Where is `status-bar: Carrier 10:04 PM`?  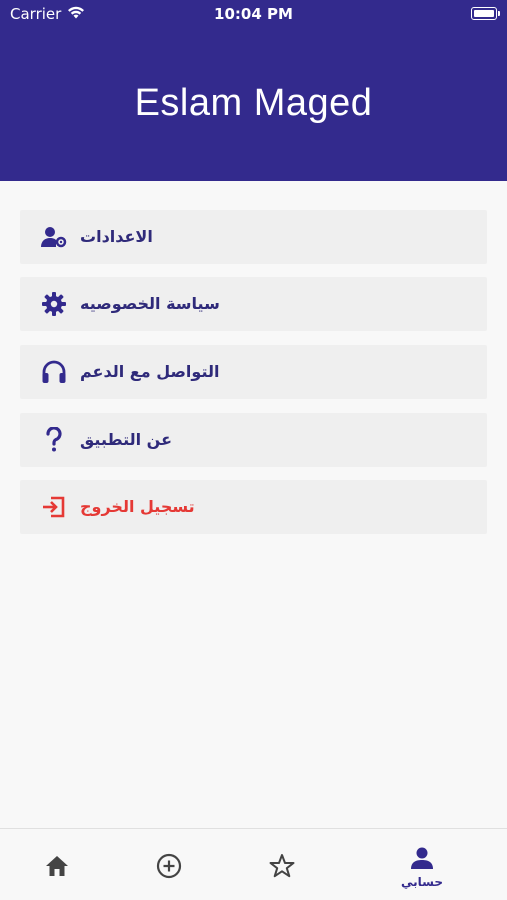
status-bar: Carrier 10:04 PM is located at coordinates (253, 15).